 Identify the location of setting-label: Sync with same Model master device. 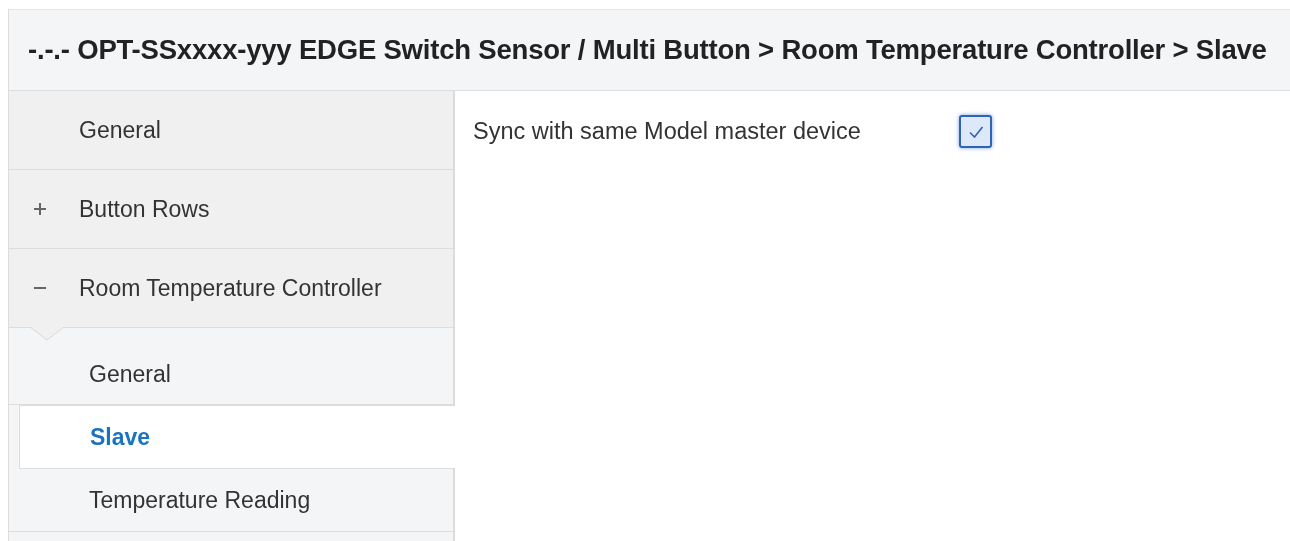
(667, 131).